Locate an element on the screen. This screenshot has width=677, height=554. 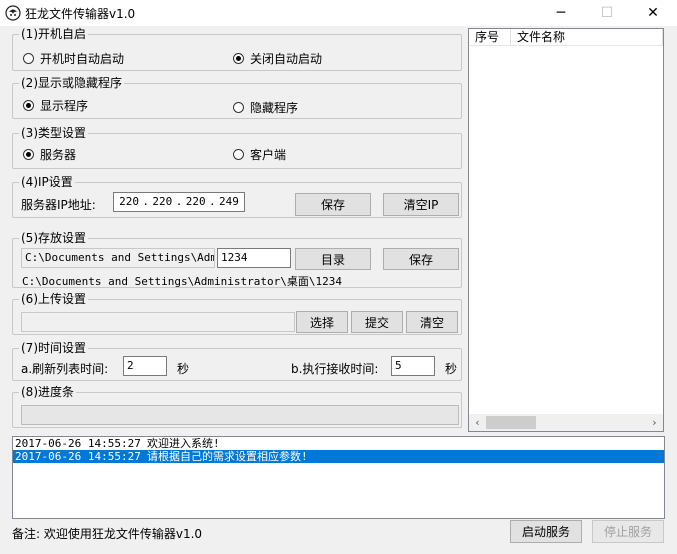
startup-legend: (1)开机自启 is located at coordinates (53, 34).